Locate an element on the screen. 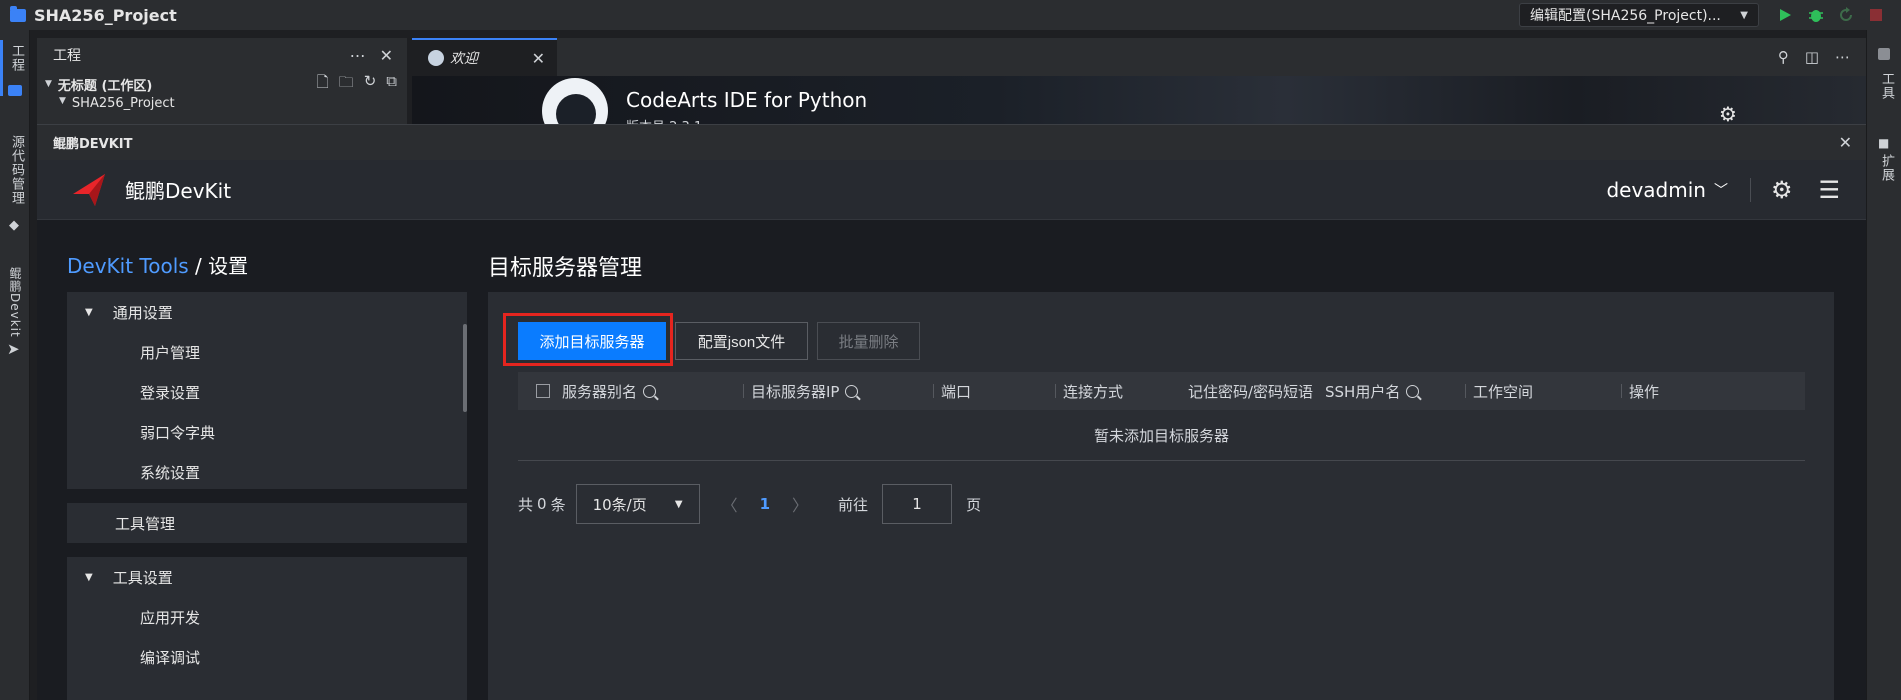  prev-page-icon: 〈 is located at coordinates (730, 504).